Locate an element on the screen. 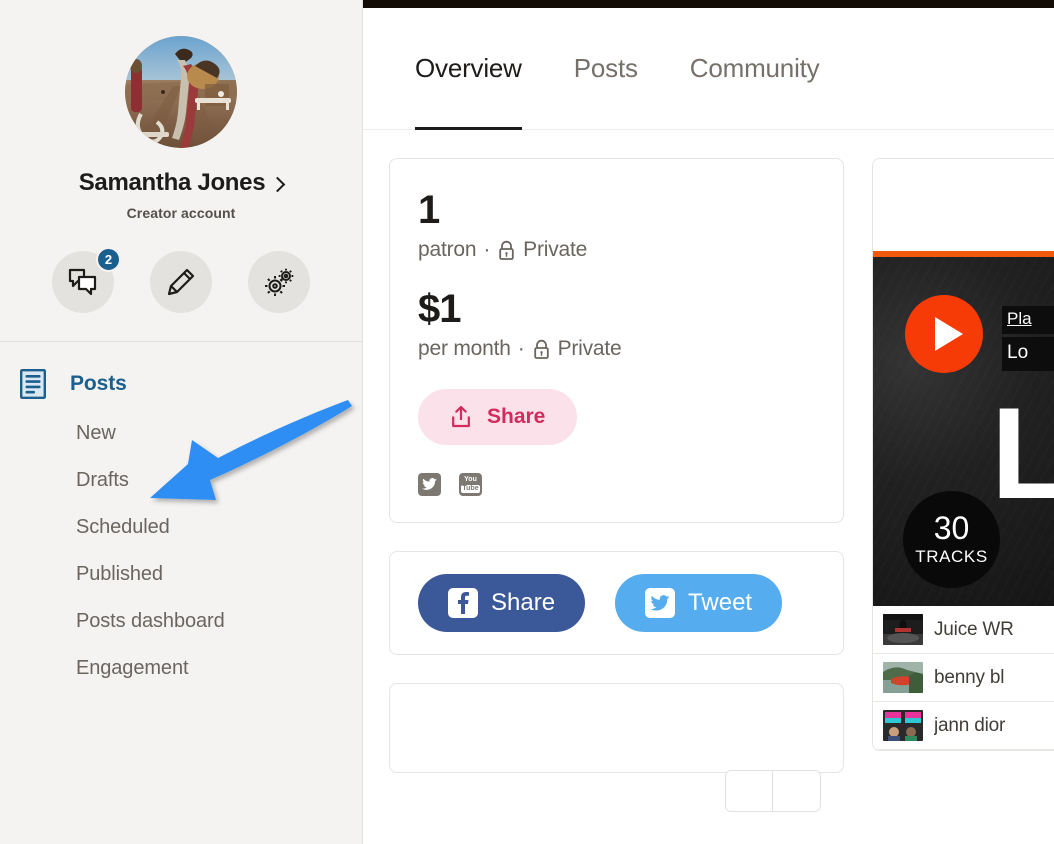 The image size is (1054, 844). facebook-icon is located at coordinates (463, 603).